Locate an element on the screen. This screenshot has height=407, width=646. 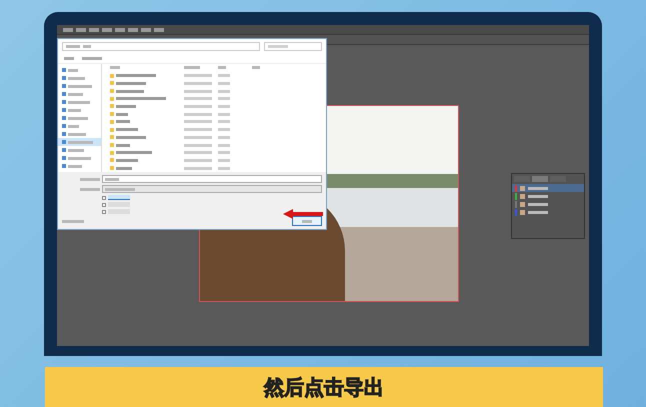
arrow-icon is located at coordinates (303, 214).